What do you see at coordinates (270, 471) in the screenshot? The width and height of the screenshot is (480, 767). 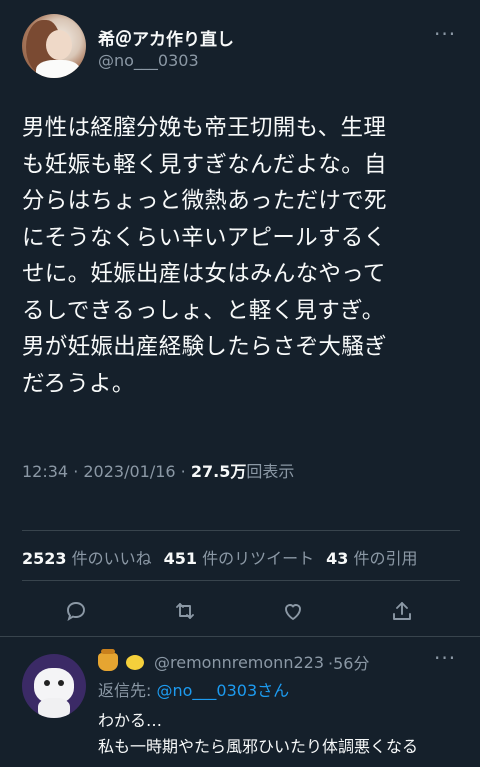 I see `views-label: 回表示` at bounding box center [270, 471].